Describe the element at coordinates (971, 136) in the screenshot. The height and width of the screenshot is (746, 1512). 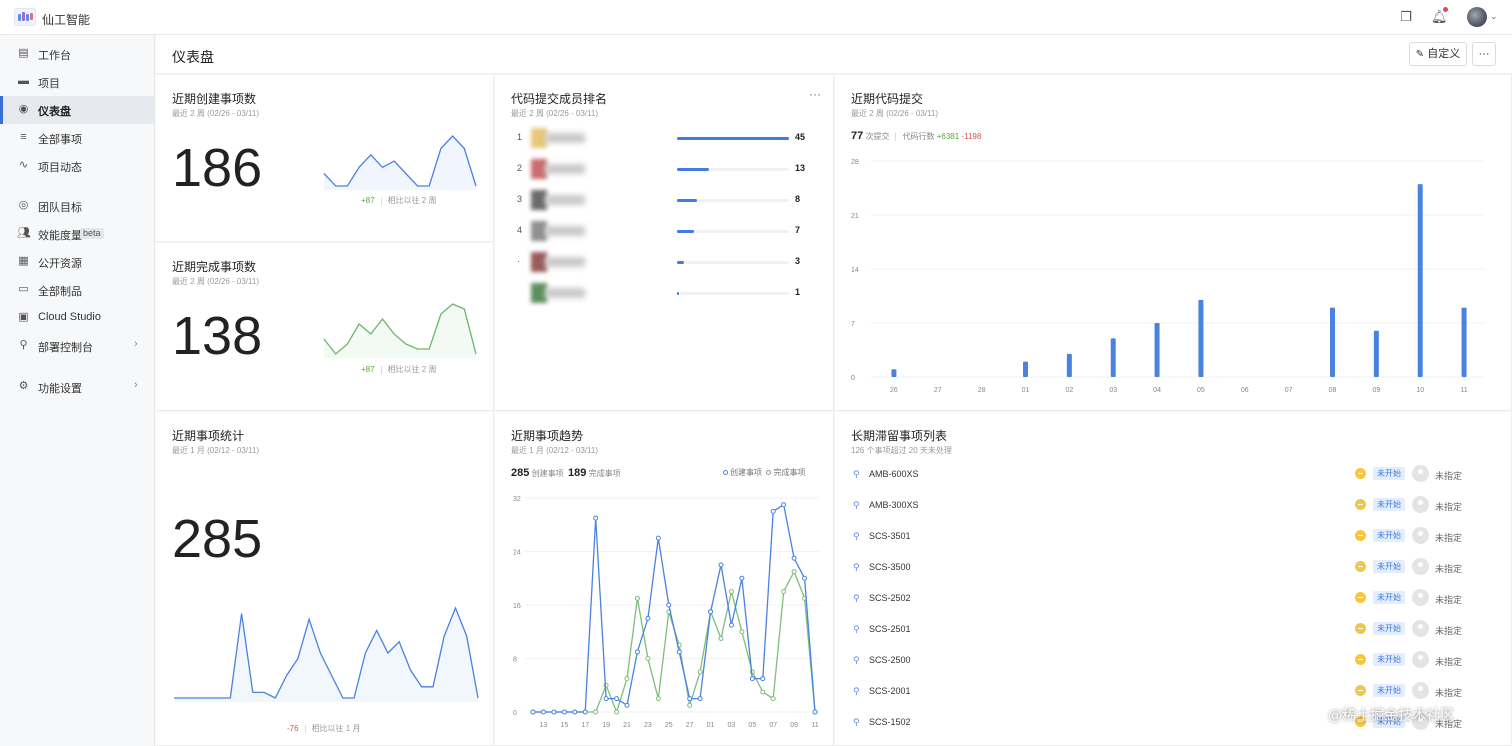
I see `lines-removed: -1198` at that location.